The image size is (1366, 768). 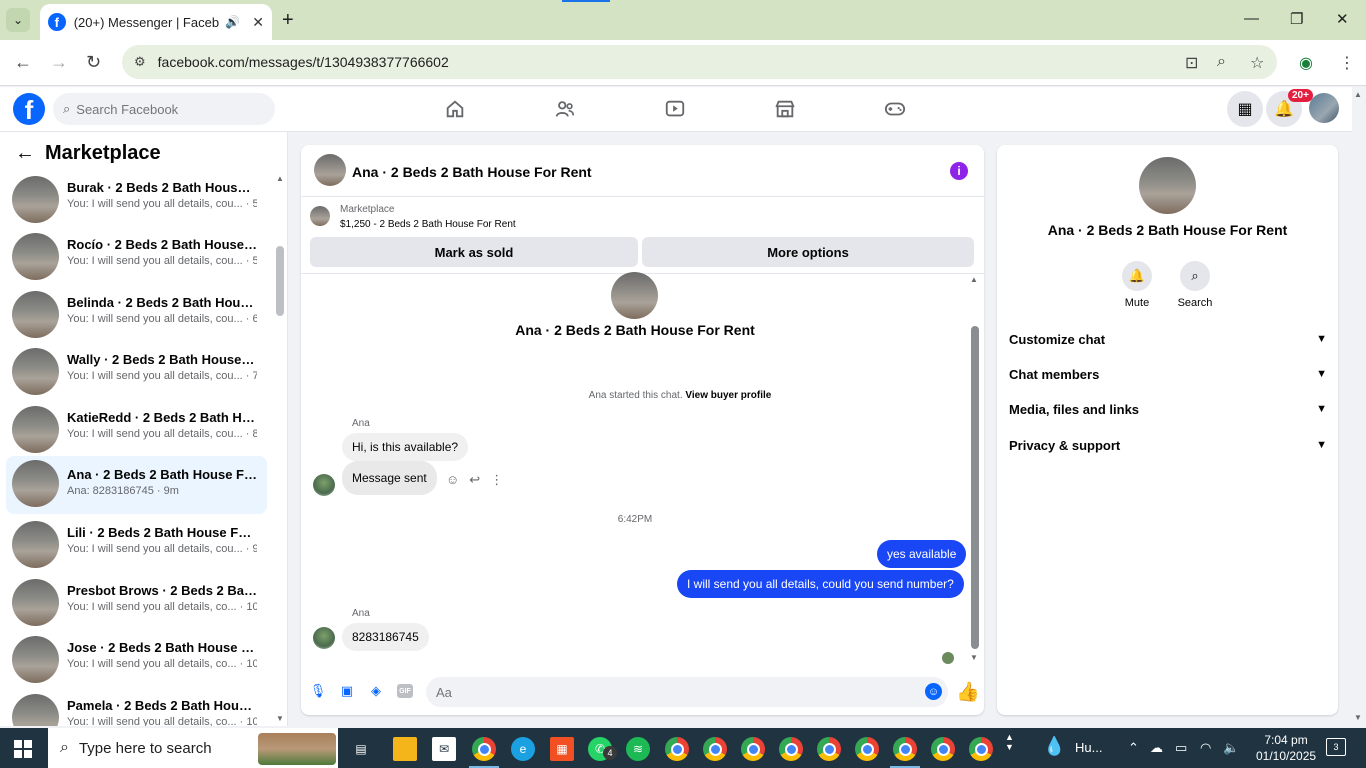 I want to click on sidebar-scrollbar, so click(x=280, y=281).